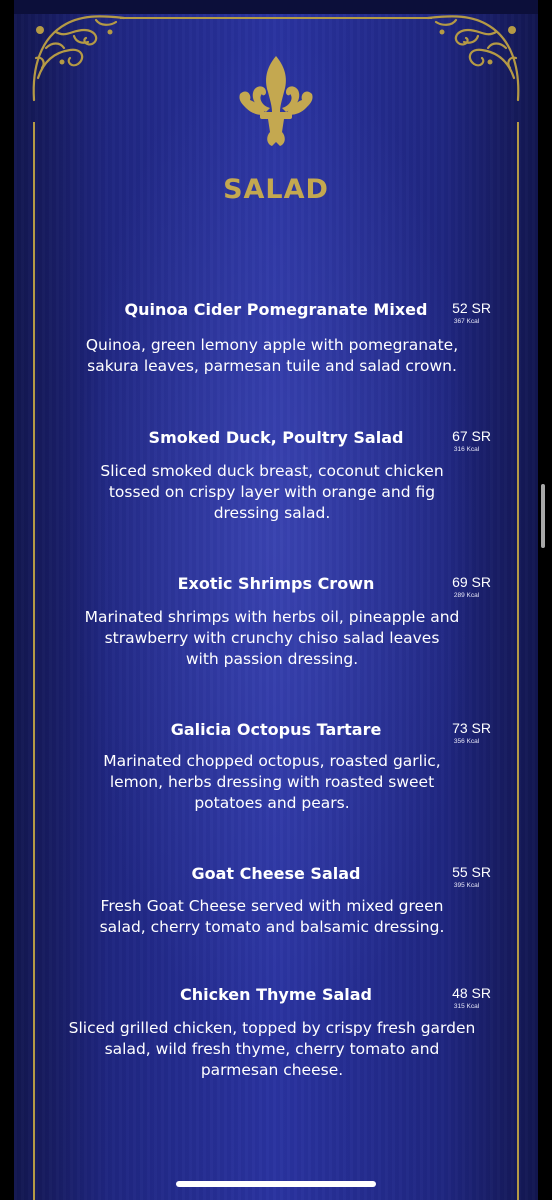  I want to click on frame-right-line, so click(518, 661).